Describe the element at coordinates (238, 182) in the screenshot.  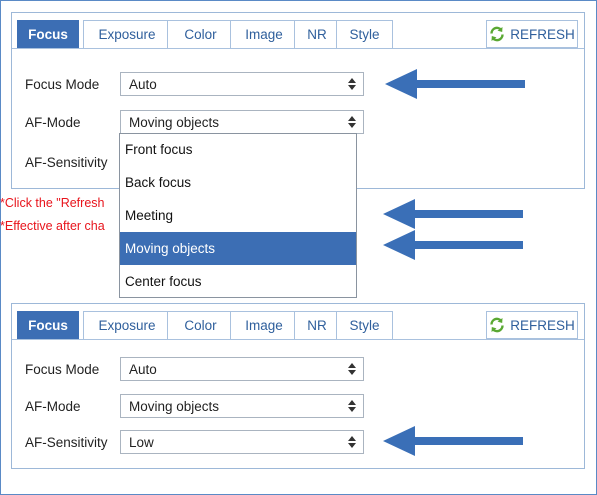
I see `dropdown-option-back-focus: Back focus` at that location.